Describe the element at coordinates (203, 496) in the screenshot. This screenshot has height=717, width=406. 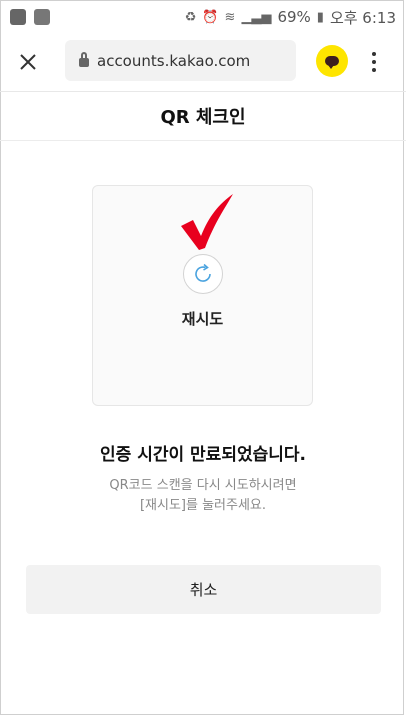
I see `expired-description: QR코드 스캔을 다시 시도하시려면 [재시도]를 눌러주세요.` at that location.